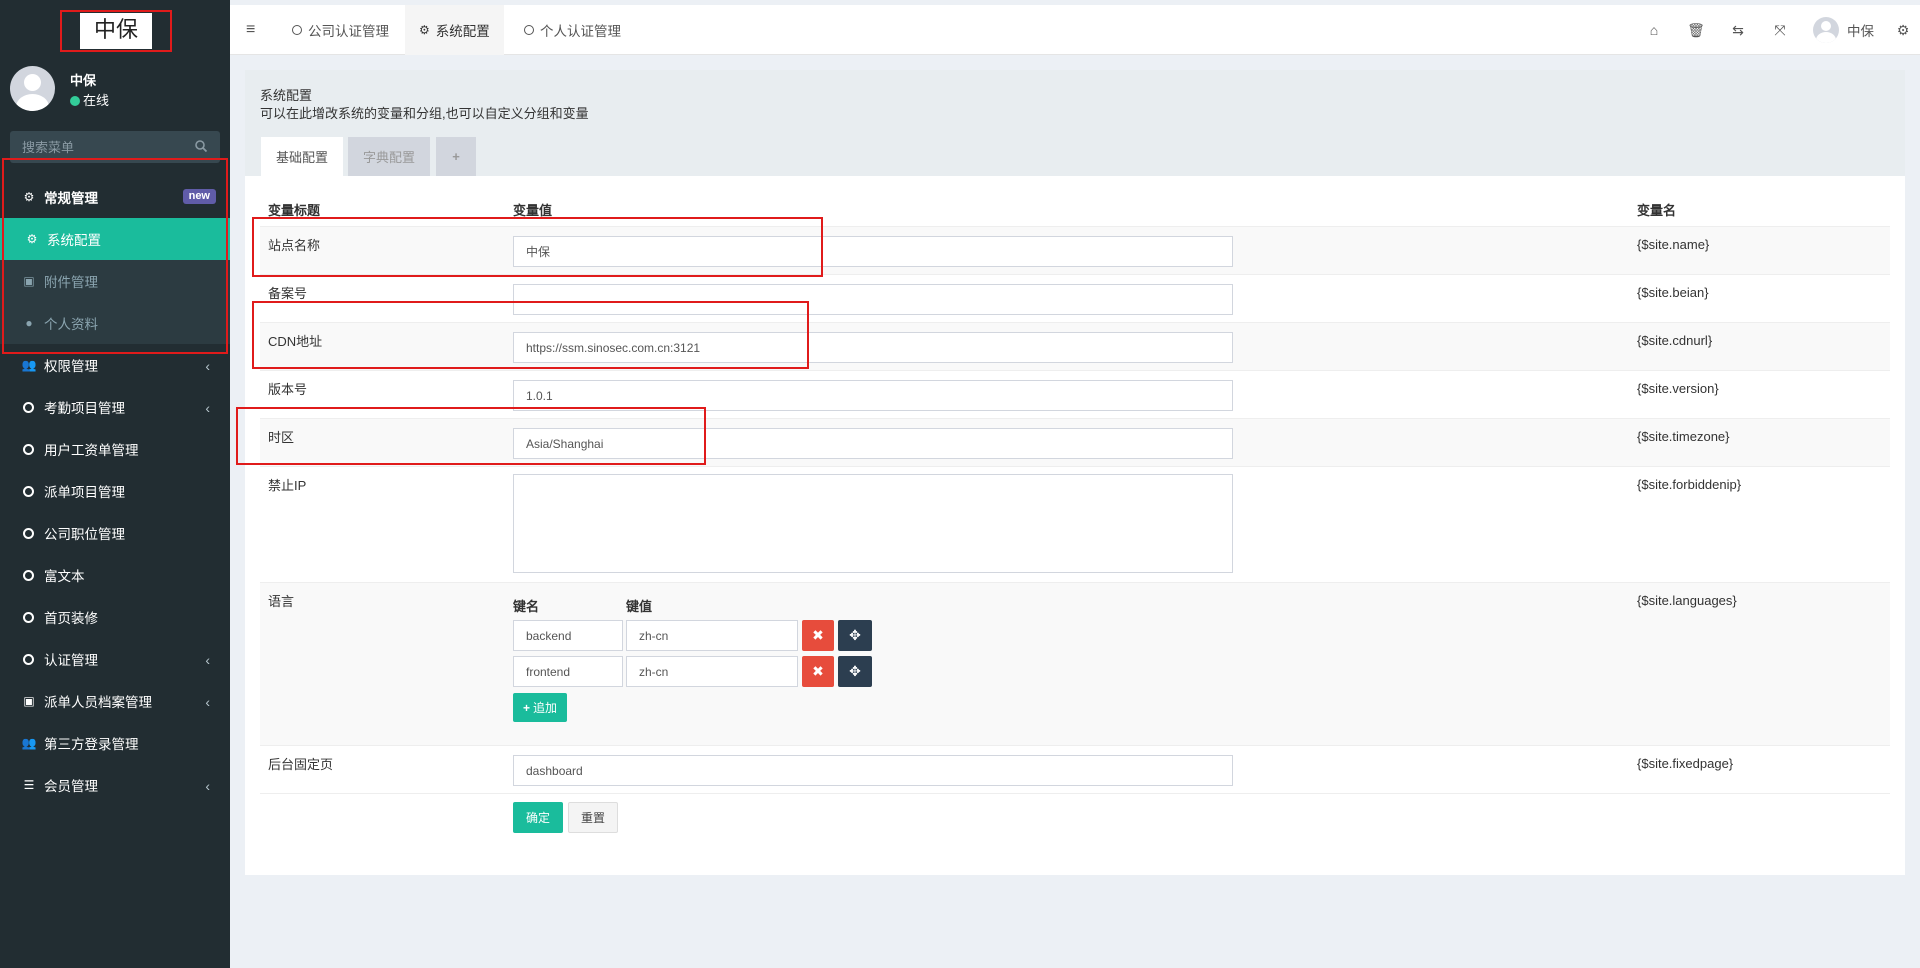  I want to click on page-title: 系统配置, so click(286, 95).